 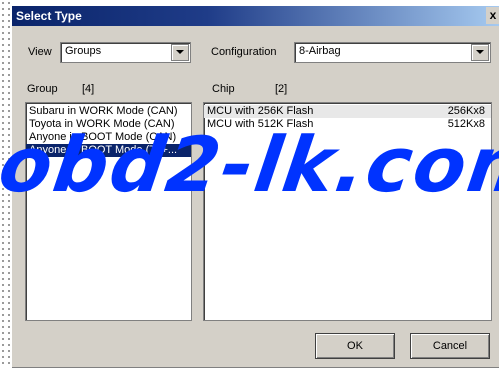 What do you see at coordinates (355, 346) in the screenshot?
I see `ok-button: OK` at bounding box center [355, 346].